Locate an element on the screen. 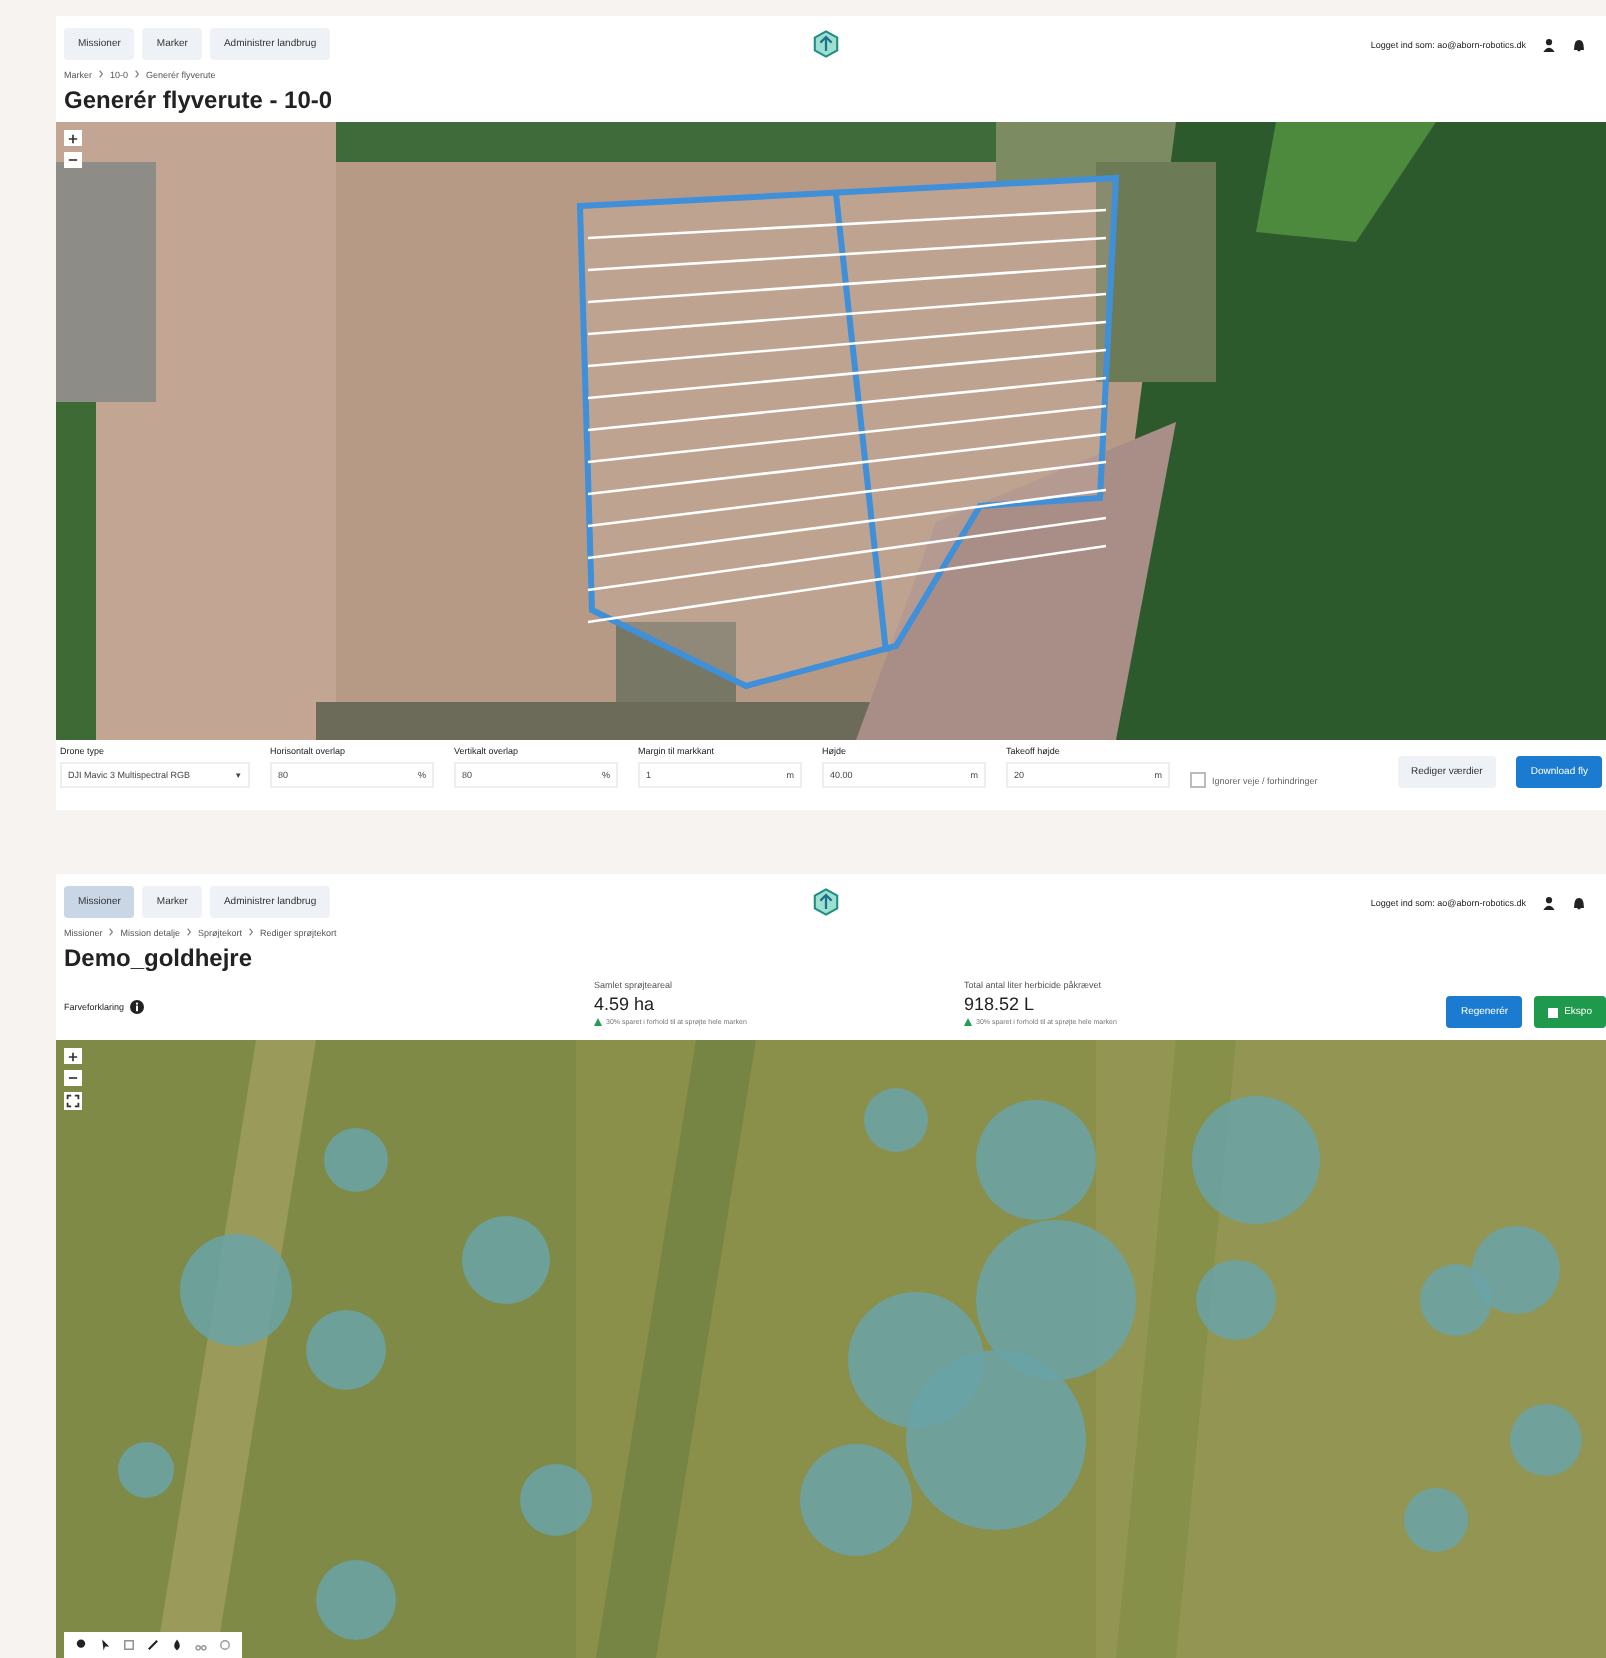 The image size is (1606, 1658). info-icon is located at coordinates (137, 1007).